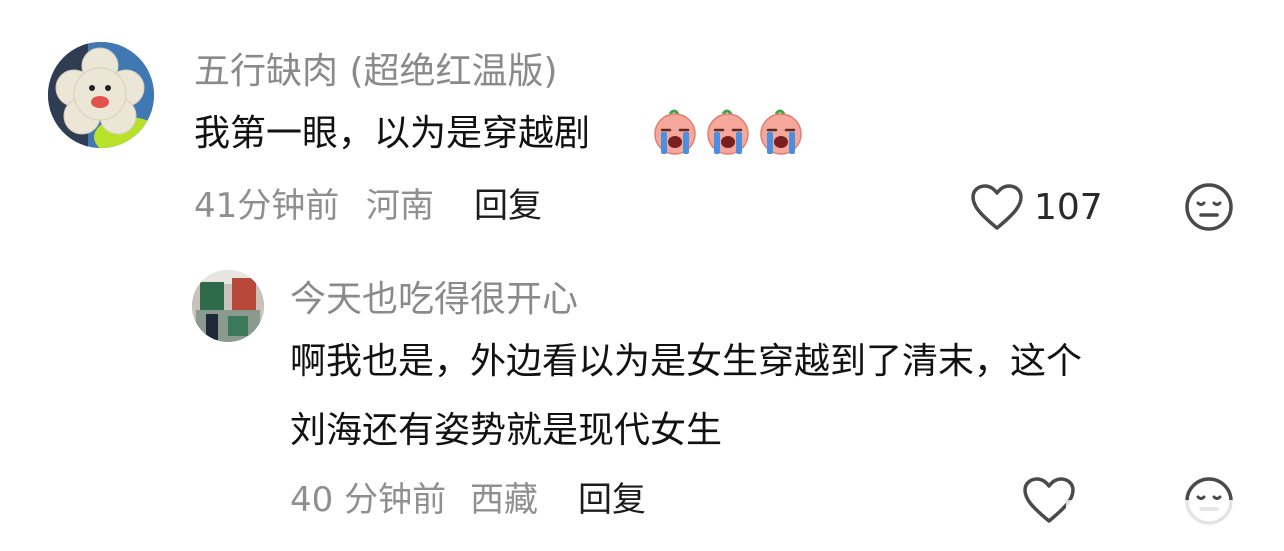  Describe the element at coordinates (1169, 518) in the screenshot. I see `watermark-overlay` at that location.